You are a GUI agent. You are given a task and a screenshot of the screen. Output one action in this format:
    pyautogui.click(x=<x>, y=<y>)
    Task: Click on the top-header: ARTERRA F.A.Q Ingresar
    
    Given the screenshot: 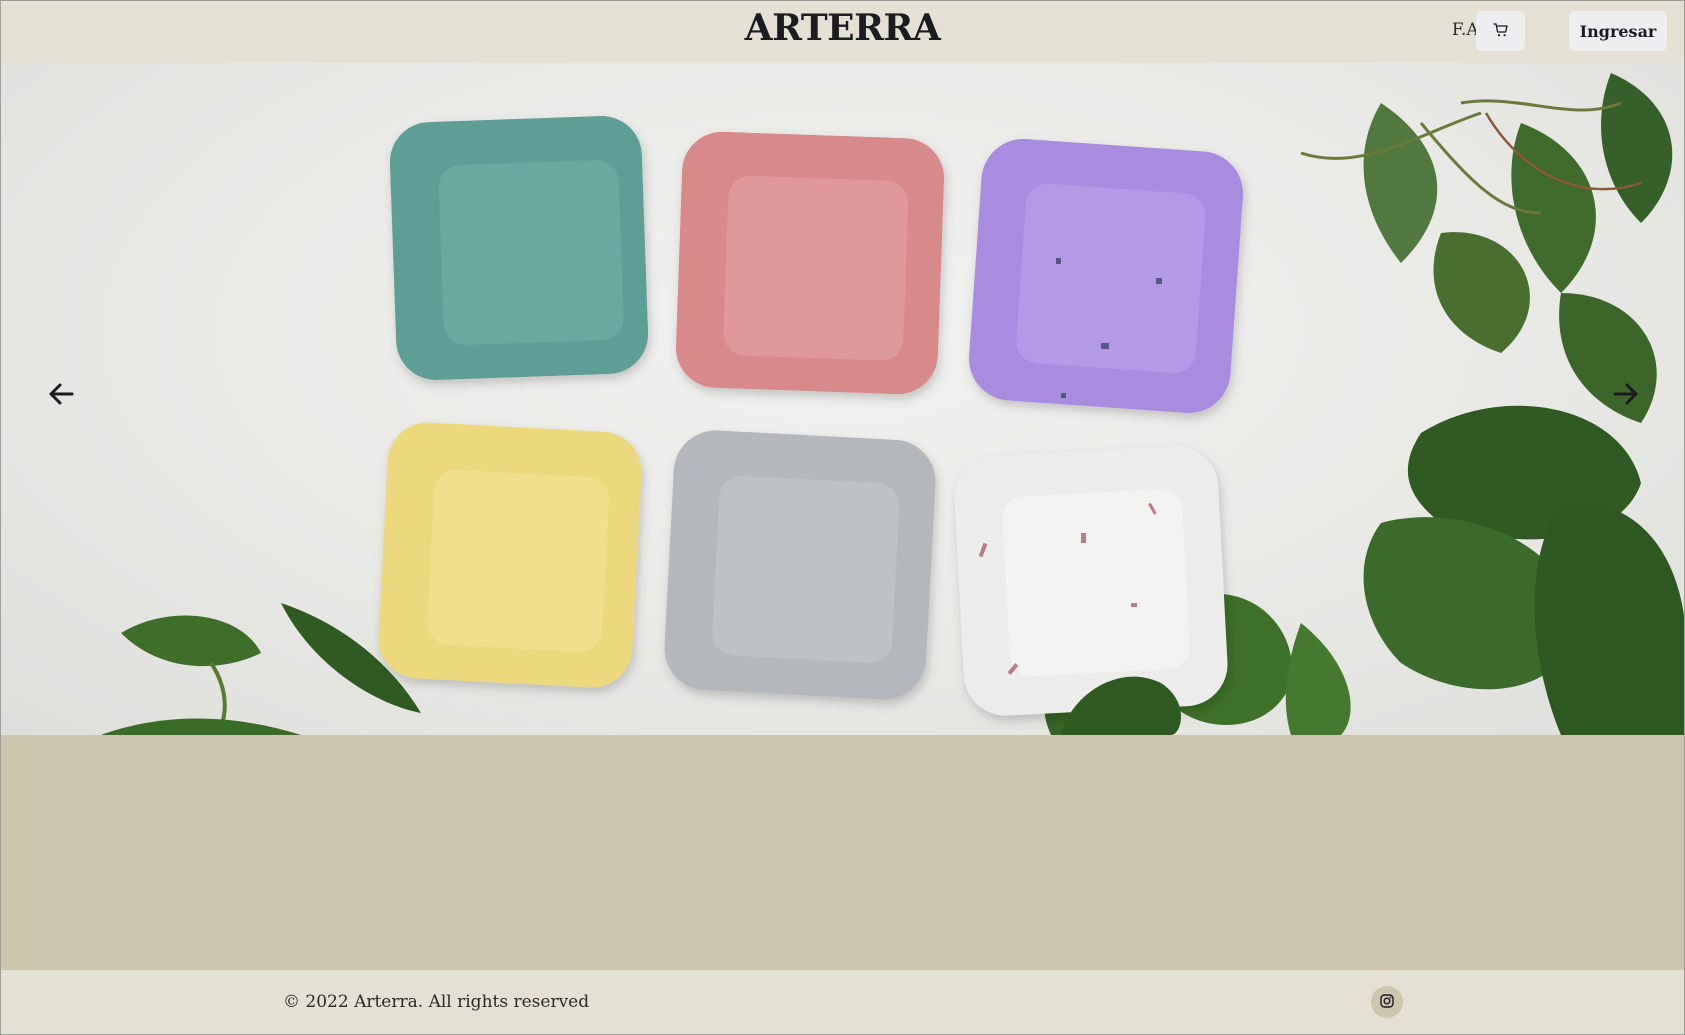 What is the action you would take?
    pyautogui.click(x=842, y=32)
    